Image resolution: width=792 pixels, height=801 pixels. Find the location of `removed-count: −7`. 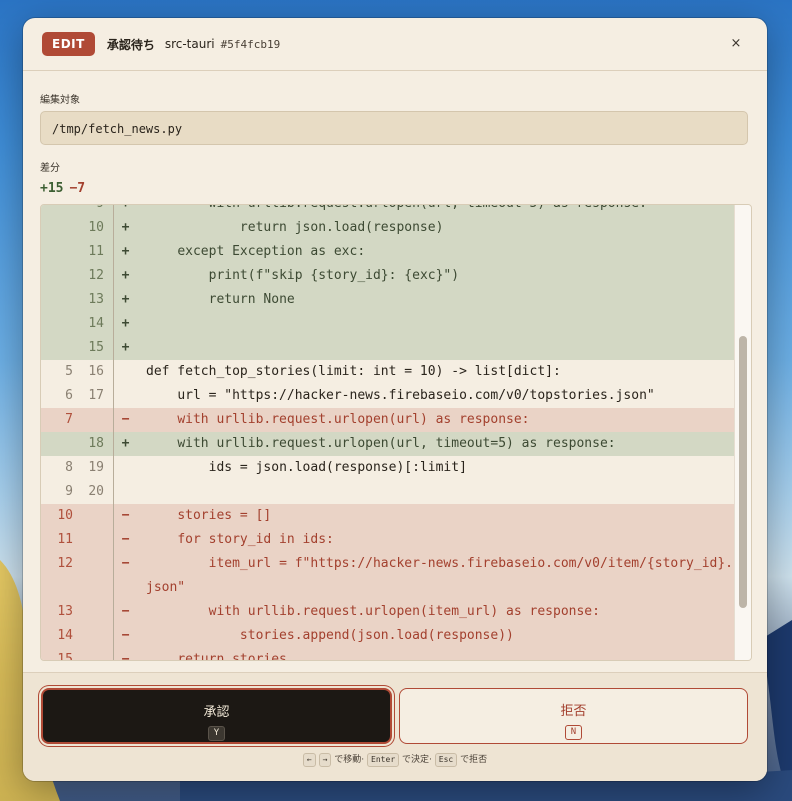

removed-count: −7 is located at coordinates (77, 188).